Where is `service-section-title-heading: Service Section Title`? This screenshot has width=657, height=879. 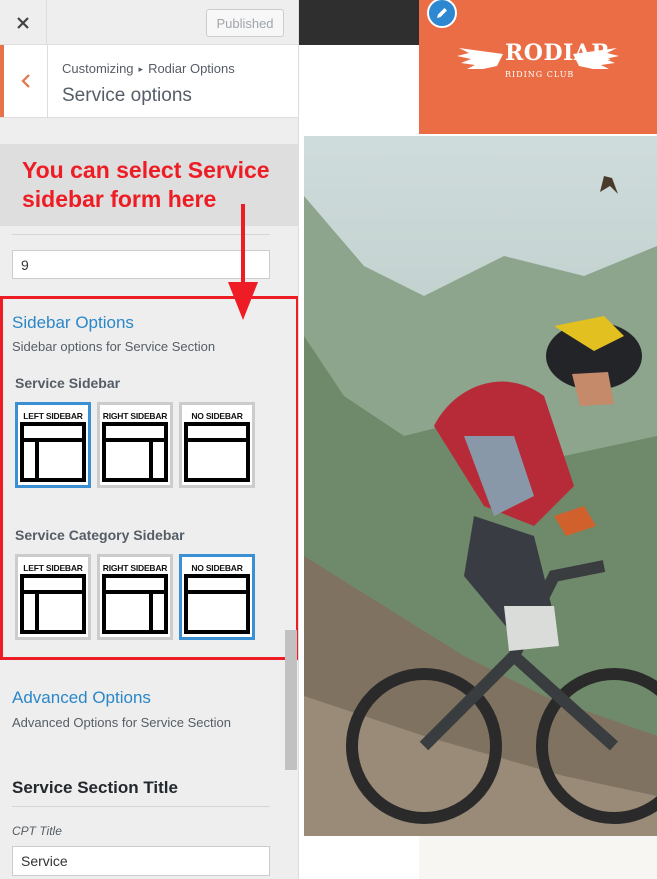 service-section-title-heading: Service Section Title is located at coordinates (95, 787).